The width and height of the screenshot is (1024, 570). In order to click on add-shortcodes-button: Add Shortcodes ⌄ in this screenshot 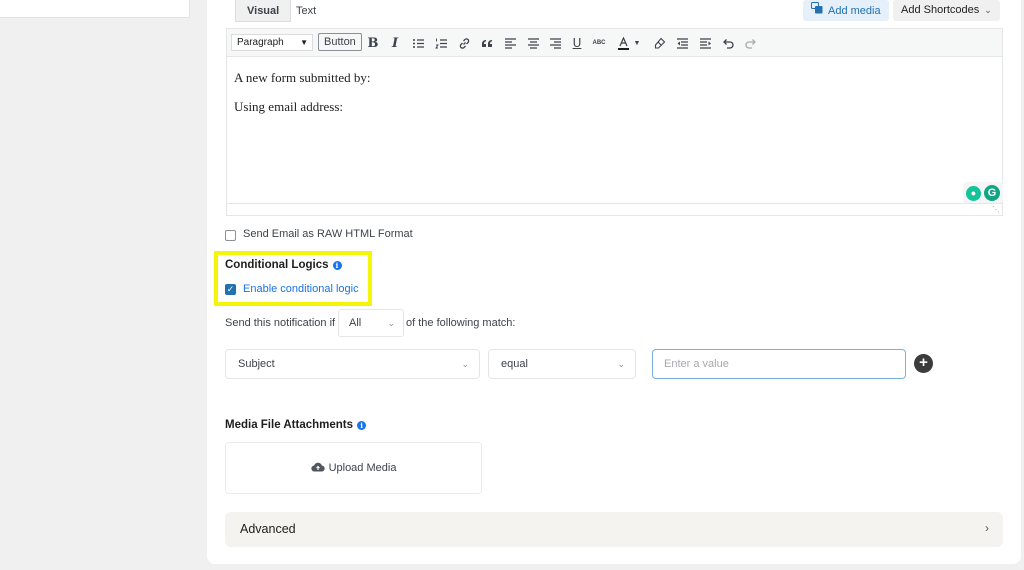, I will do `click(946, 10)`.